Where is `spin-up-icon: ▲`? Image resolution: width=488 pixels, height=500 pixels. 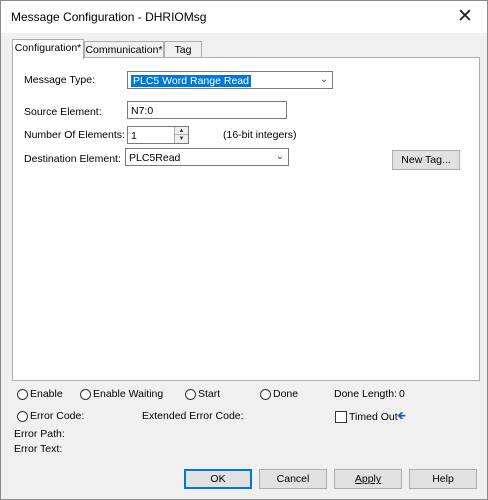 spin-up-icon: ▲ is located at coordinates (181, 131).